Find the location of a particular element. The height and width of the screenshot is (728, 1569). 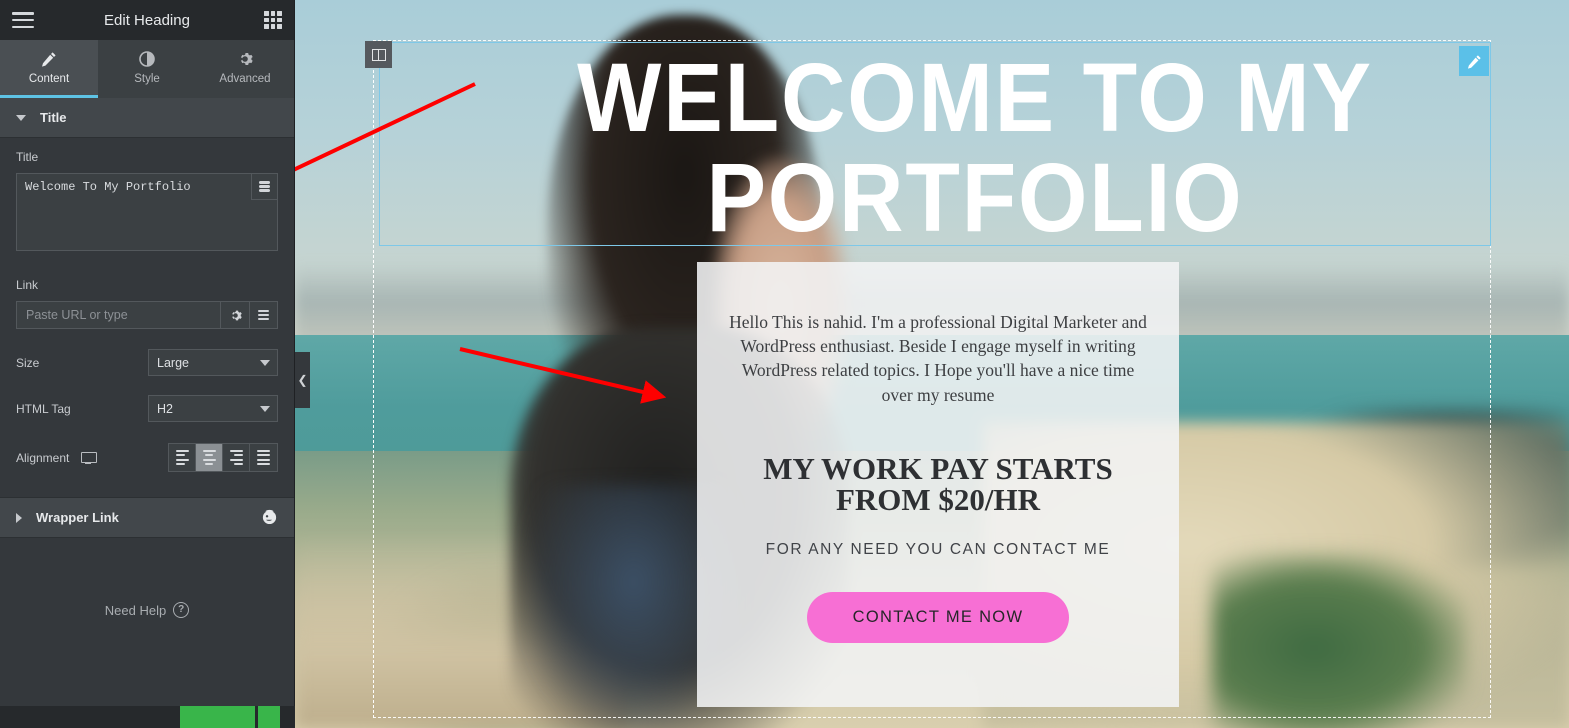

title-control: Title is located at coordinates (147, 199).